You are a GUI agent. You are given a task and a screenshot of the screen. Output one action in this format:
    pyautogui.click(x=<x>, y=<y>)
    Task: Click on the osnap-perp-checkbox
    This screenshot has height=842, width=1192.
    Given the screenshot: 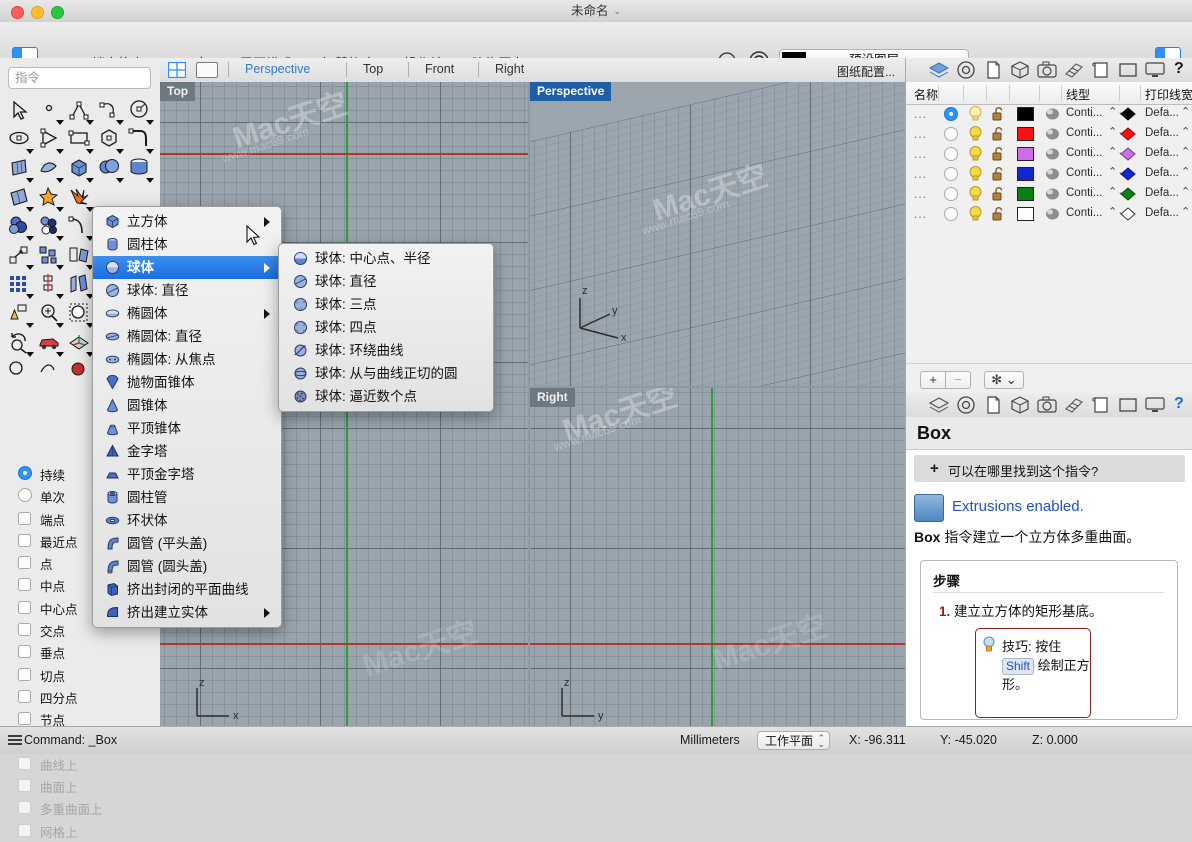 What is the action you would take?
    pyautogui.click(x=24, y=652)
    